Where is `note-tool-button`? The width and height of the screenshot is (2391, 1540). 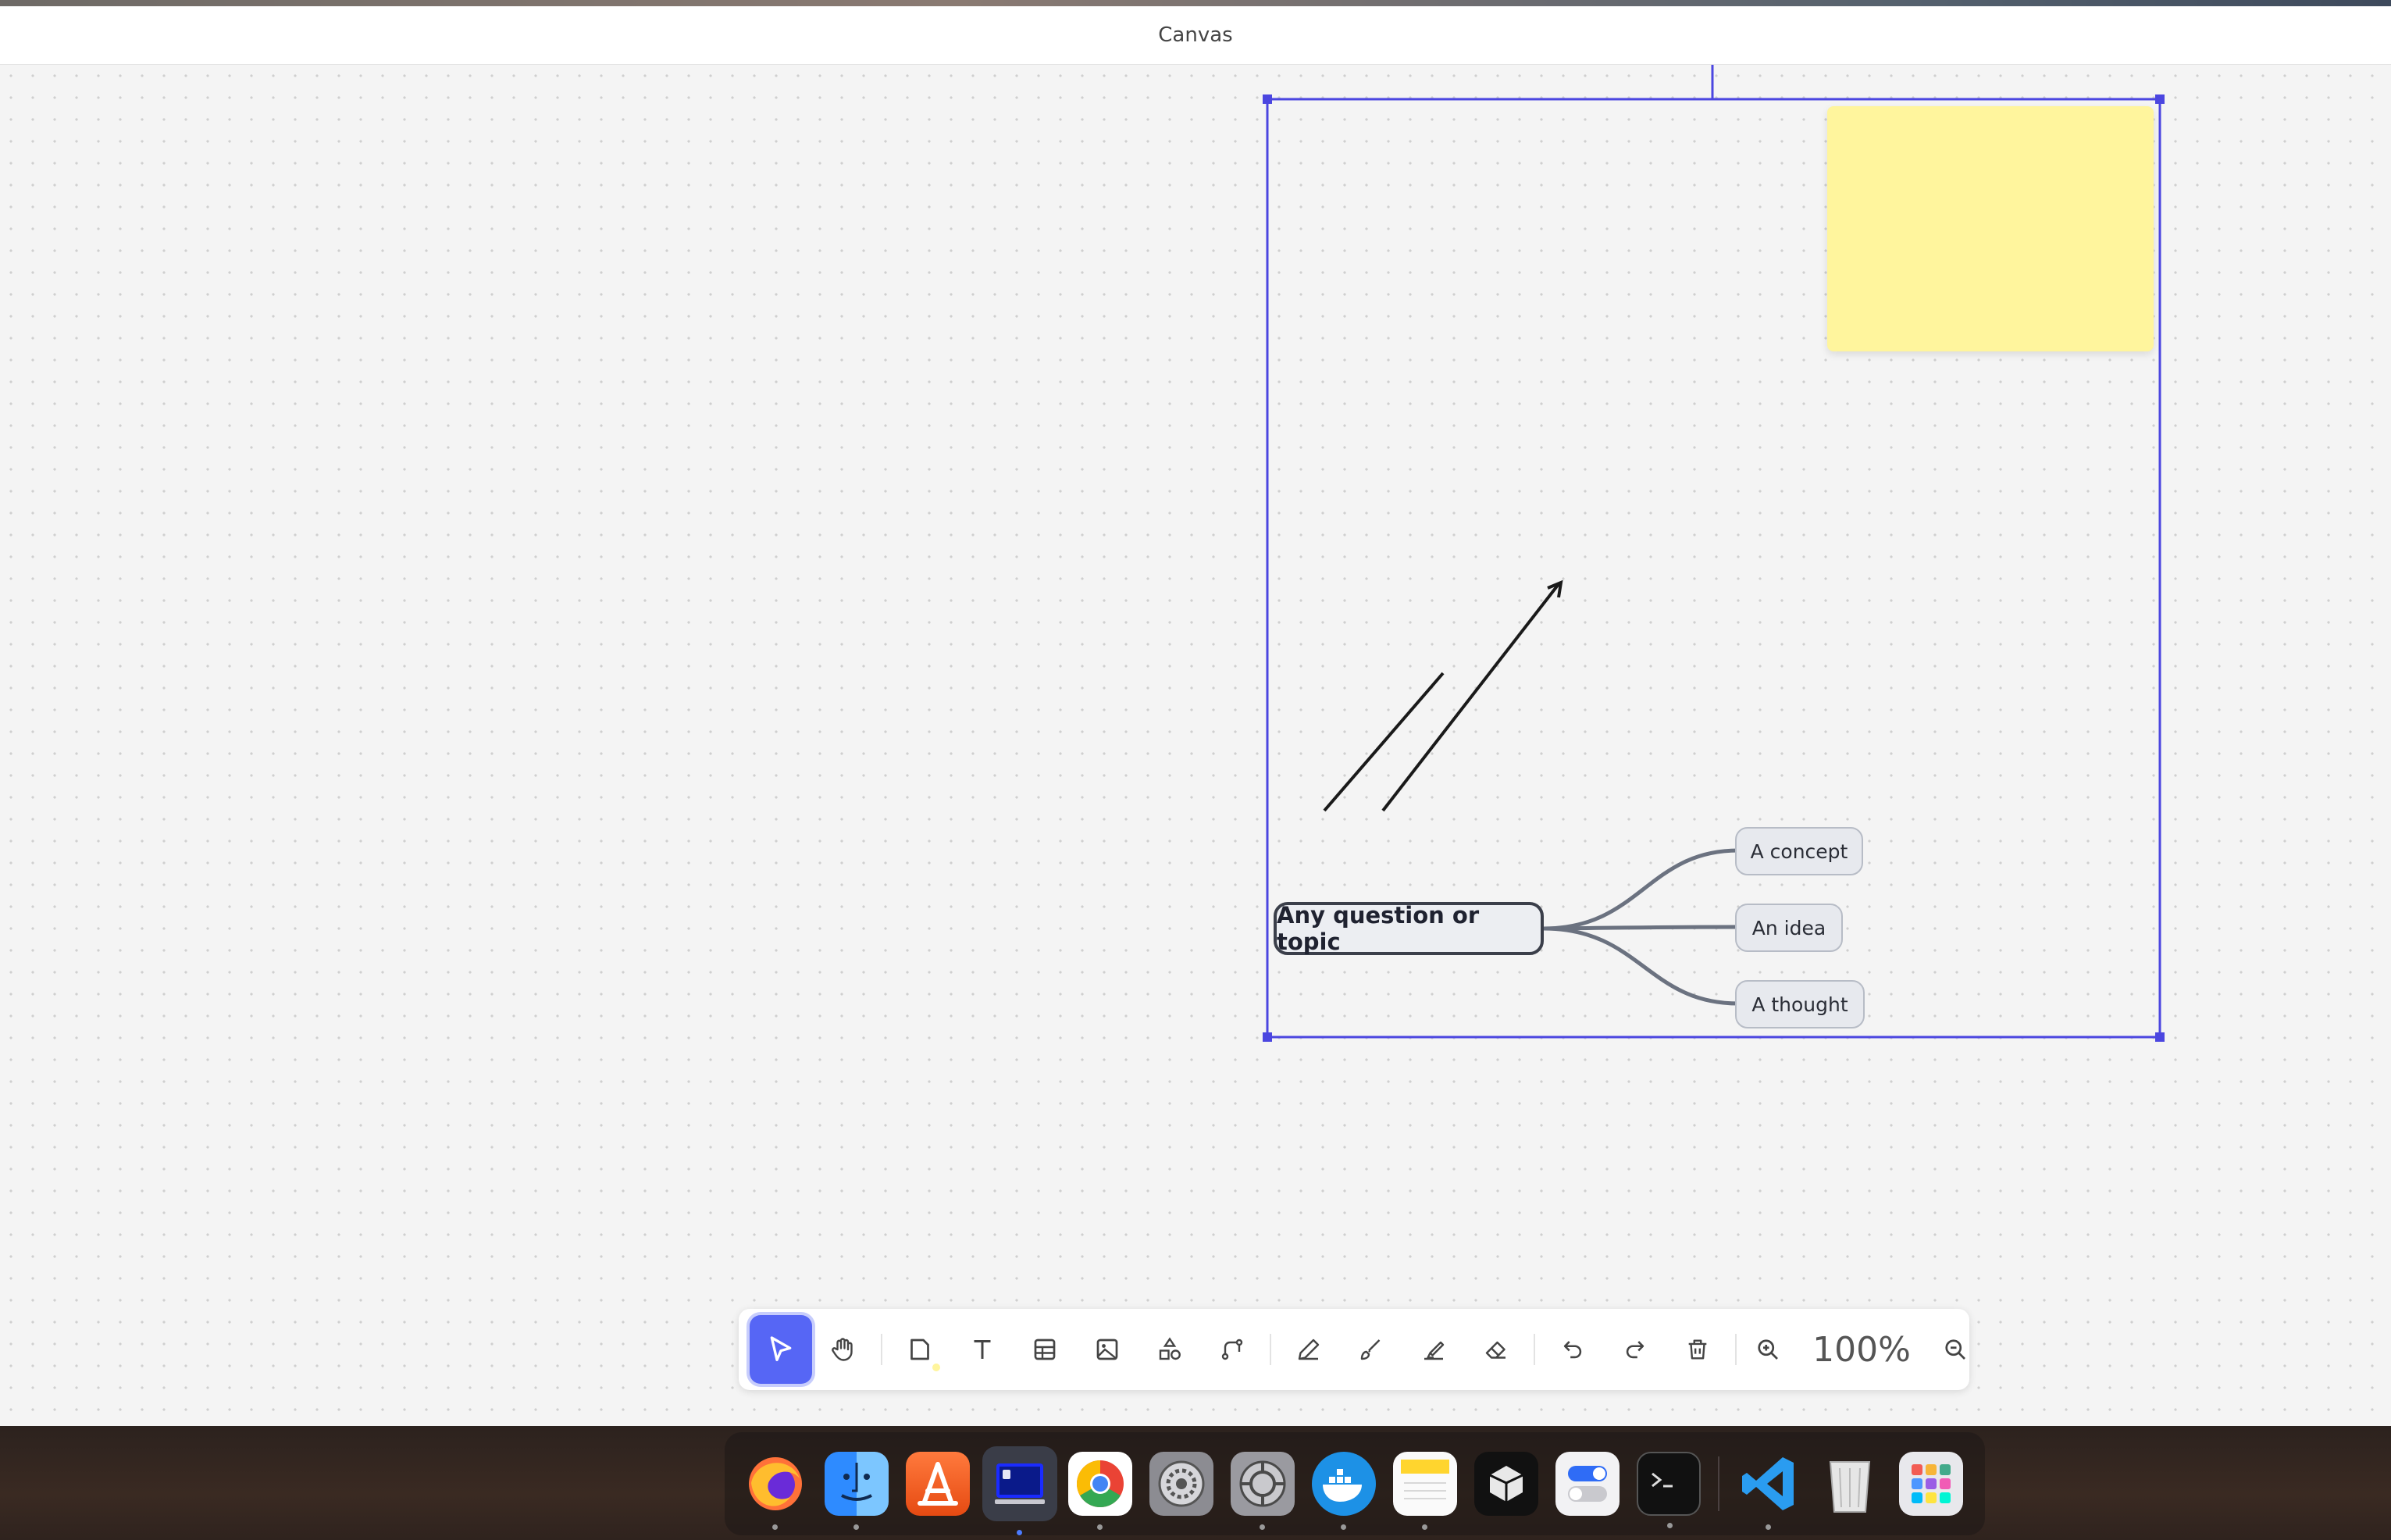 note-tool-button is located at coordinates (920, 1349).